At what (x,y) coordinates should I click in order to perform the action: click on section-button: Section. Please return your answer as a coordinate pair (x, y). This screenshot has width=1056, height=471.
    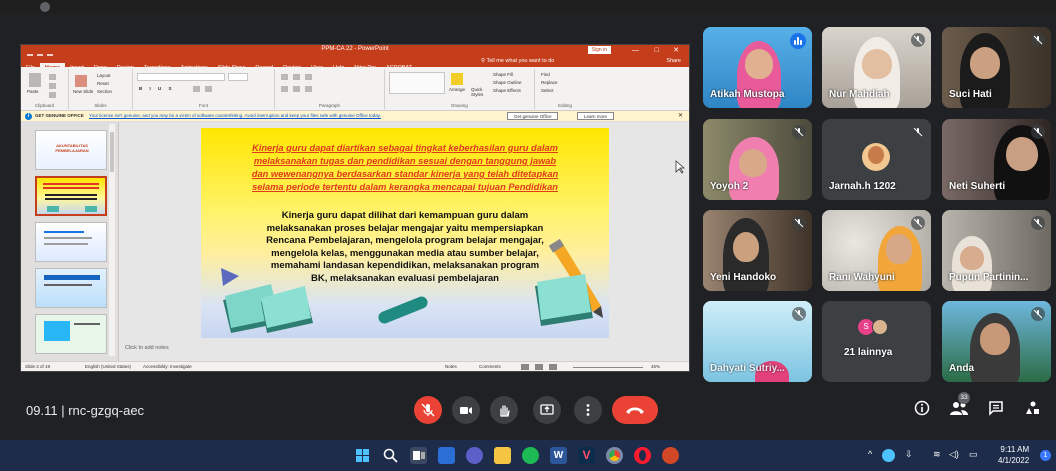
    Looking at the image, I should click on (104, 91).